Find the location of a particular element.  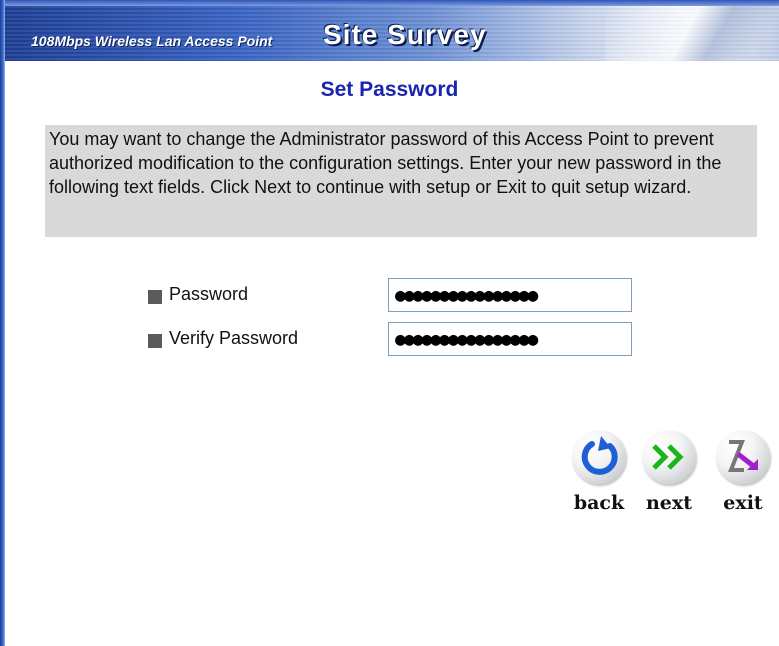

verify-password-field: ●●●●●●●●●●●●●●●● is located at coordinates (510, 339).